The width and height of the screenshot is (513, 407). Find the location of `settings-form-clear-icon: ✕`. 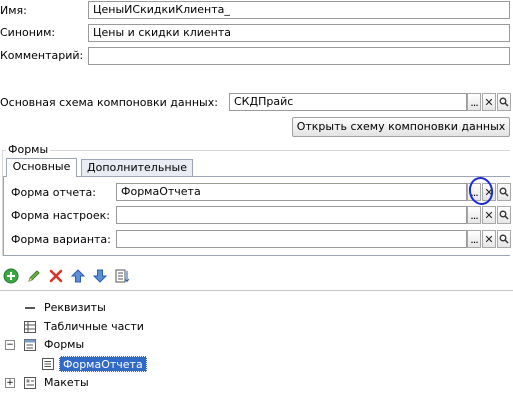

settings-form-clear-icon: ✕ is located at coordinates (489, 215).